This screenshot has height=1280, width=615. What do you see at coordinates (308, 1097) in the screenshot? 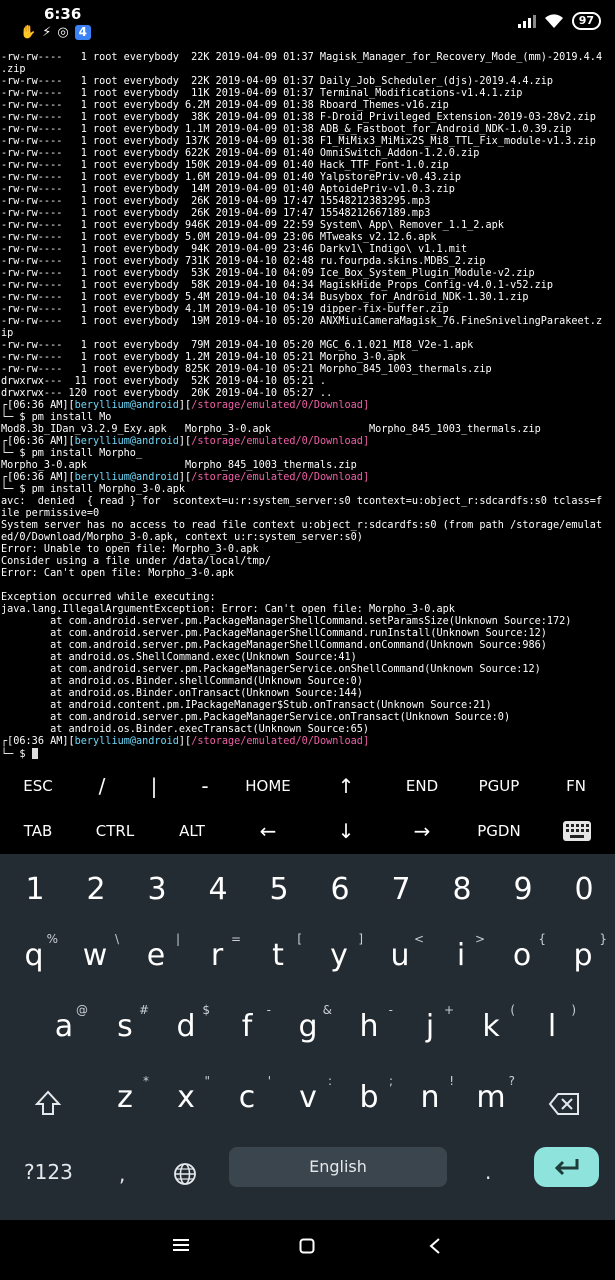
I see `key-label: v` at bounding box center [308, 1097].